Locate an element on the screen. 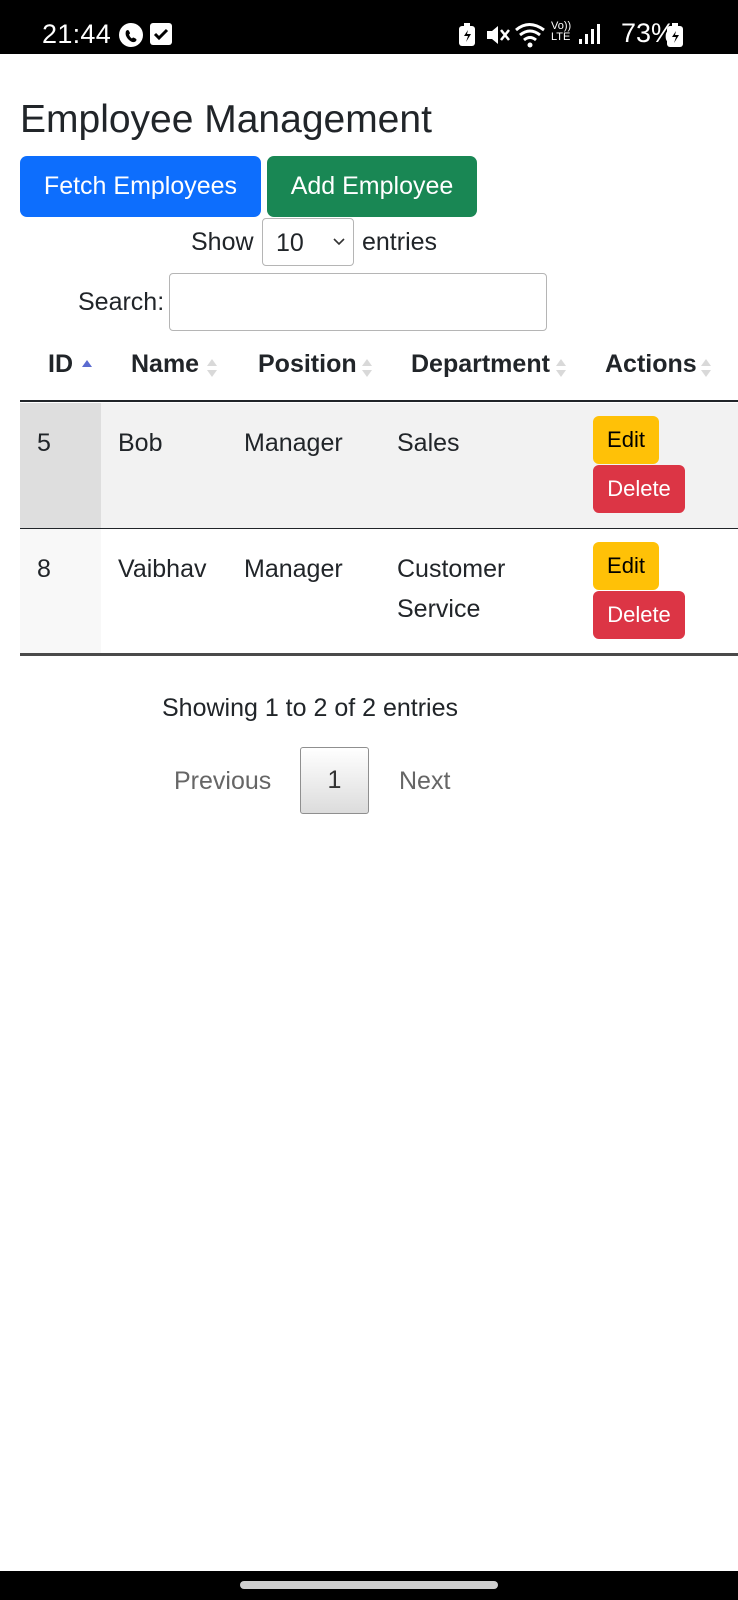 The image size is (738, 1600). entries-label: entries is located at coordinates (400, 242).